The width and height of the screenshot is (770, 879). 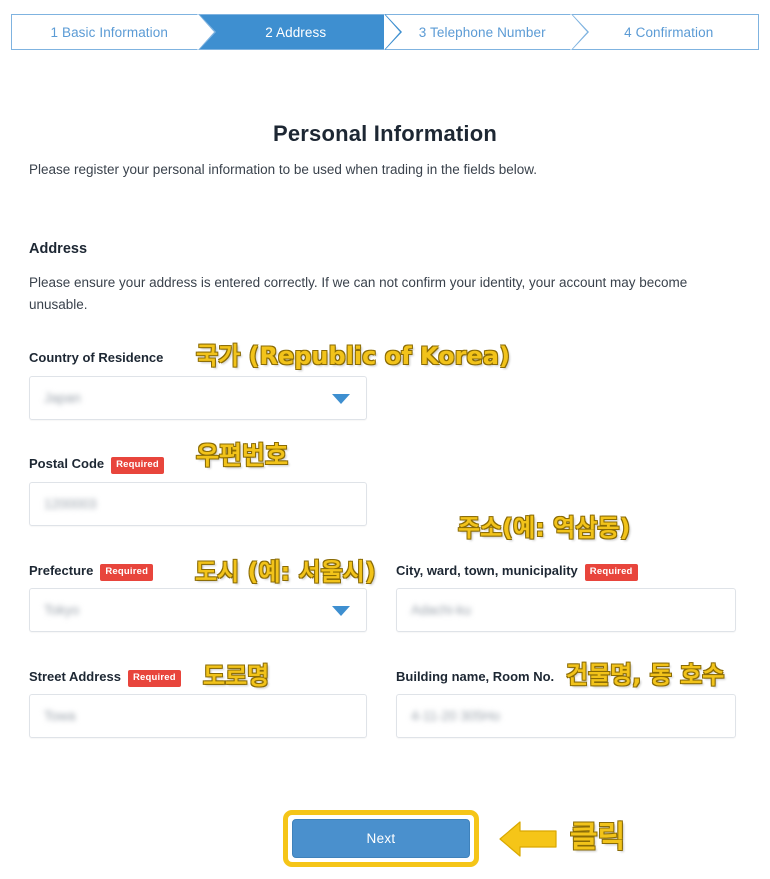 I want to click on label-postal-code-text: Postal Code, so click(x=67, y=463).